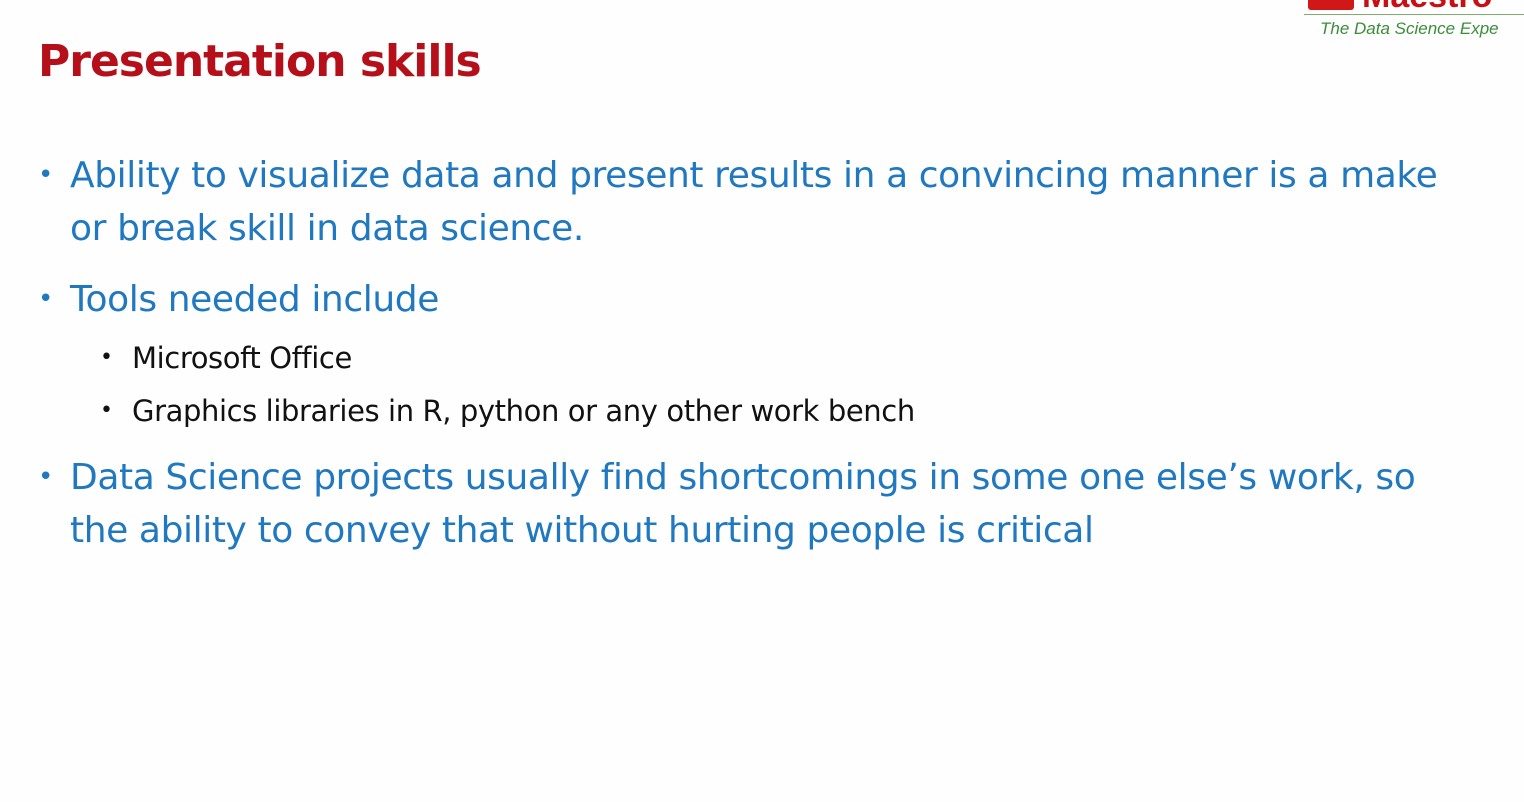 The height and width of the screenshot is (802, 1524). Describe the element at coordinates (254, 299) in the screenshot. I see `bullet-text: Tools needed include` at that location.